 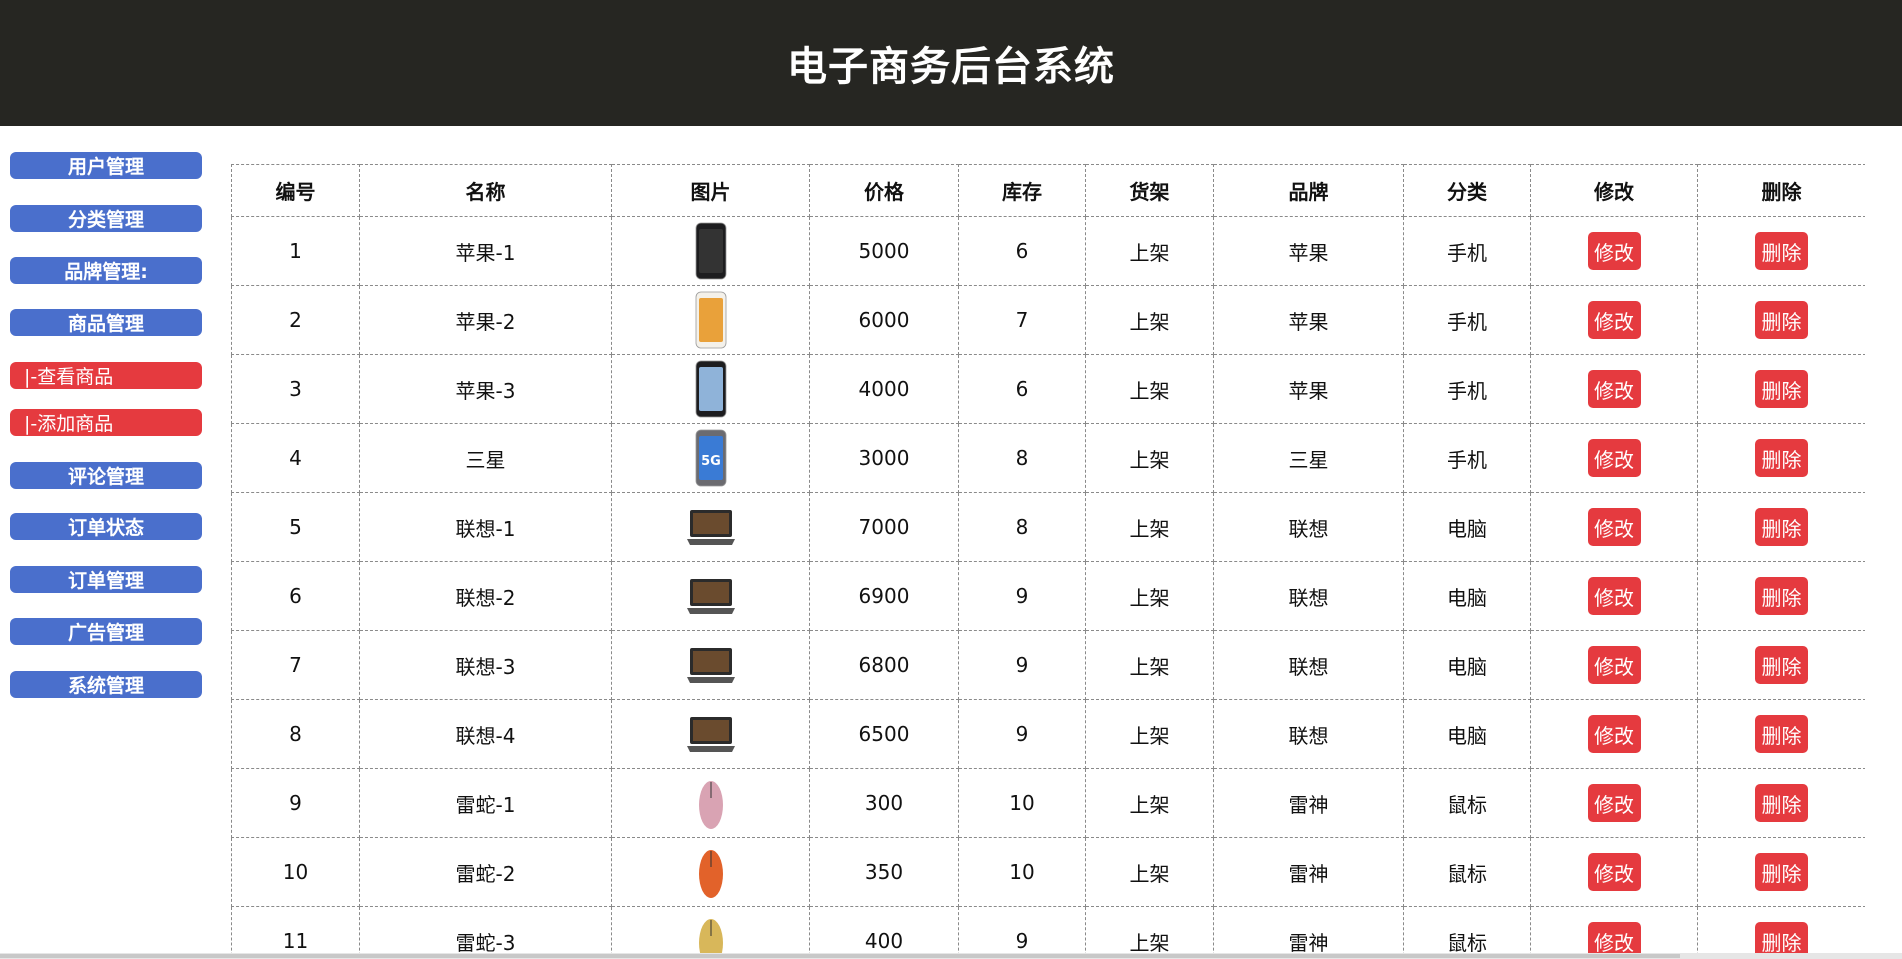 I want to click on sidebar-item-5: |-查看商品, so click(x=106, y=375).